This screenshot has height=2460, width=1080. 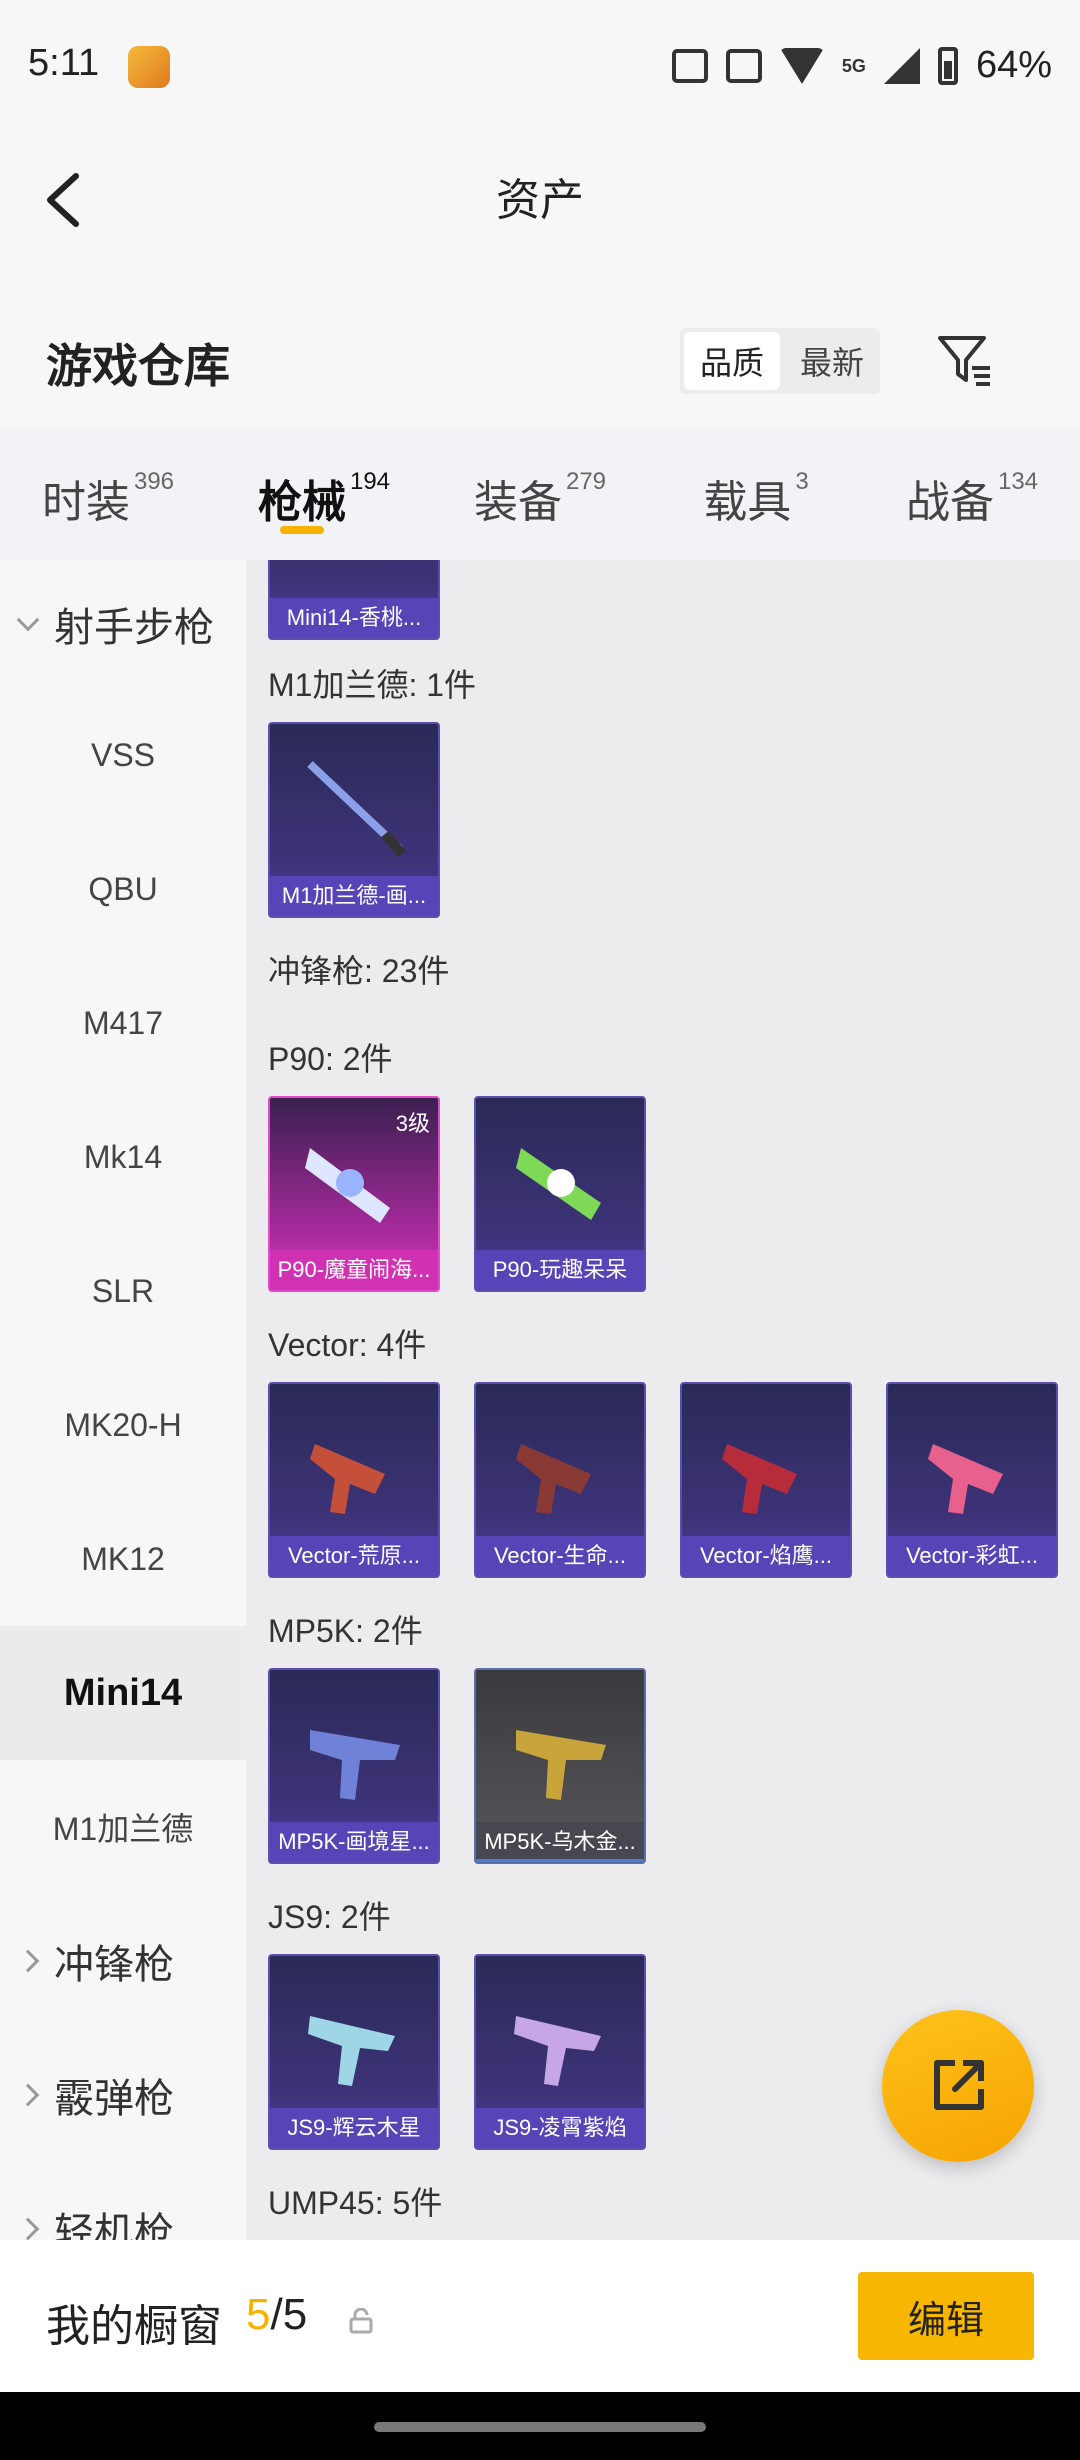 What do you see at coordinates (689, 65) in the screenshot?
I see `vibrate-icon` at bounding box center [689, 65].